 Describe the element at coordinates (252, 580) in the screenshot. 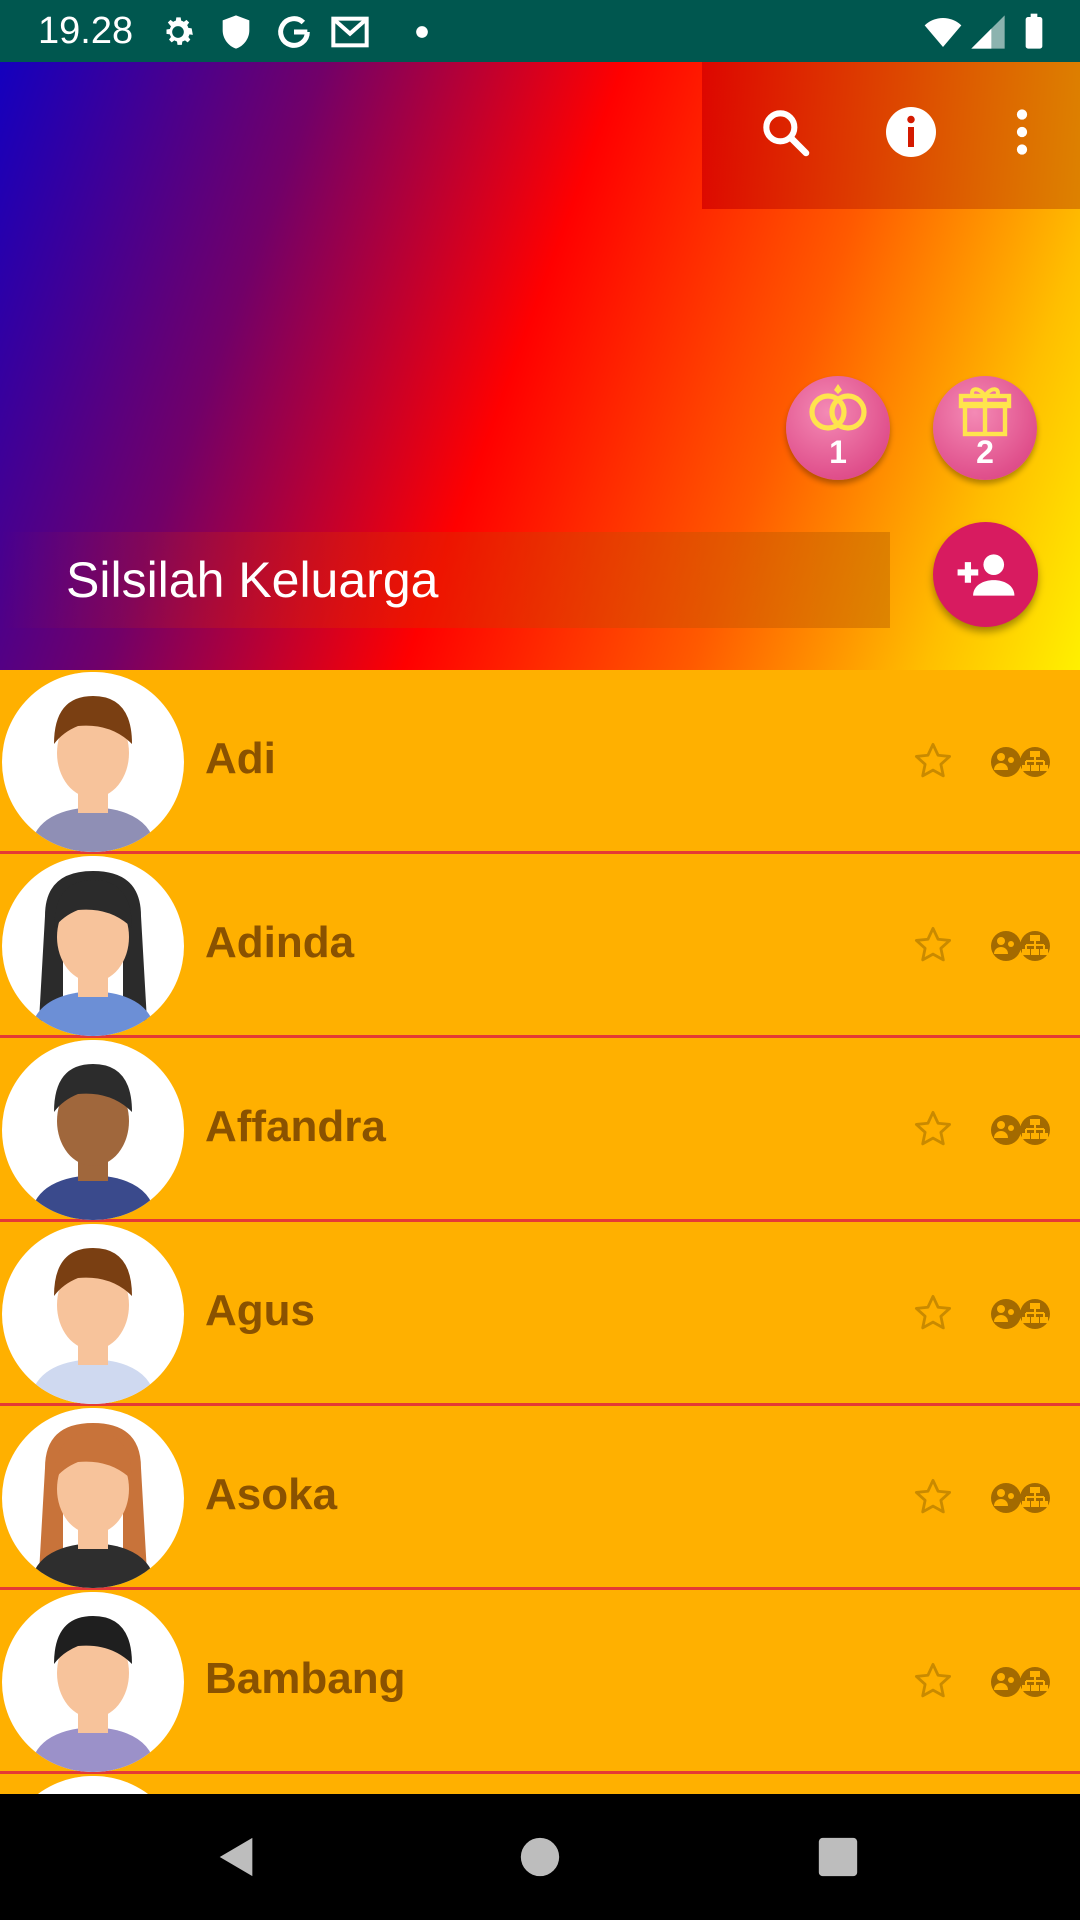

I see `page-title: Silsilah Keluarga` at that location.